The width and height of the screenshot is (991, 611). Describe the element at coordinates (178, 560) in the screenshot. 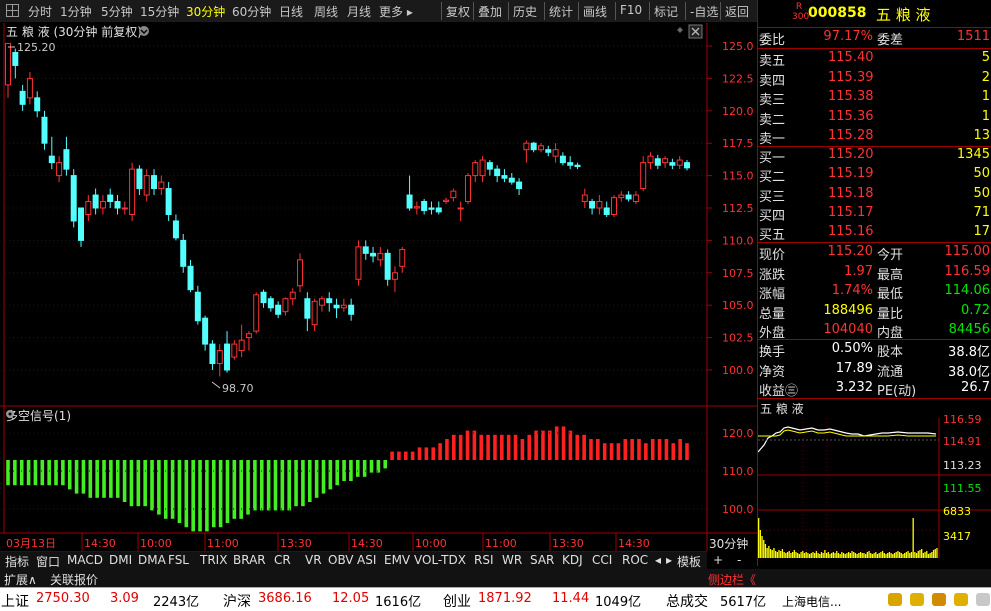

I see `indicator-tab-5: FSL` at that location.